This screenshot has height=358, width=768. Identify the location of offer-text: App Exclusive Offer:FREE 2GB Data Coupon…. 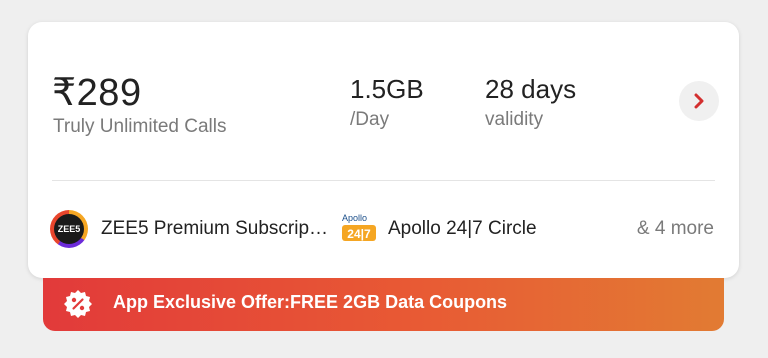
(310, 302).